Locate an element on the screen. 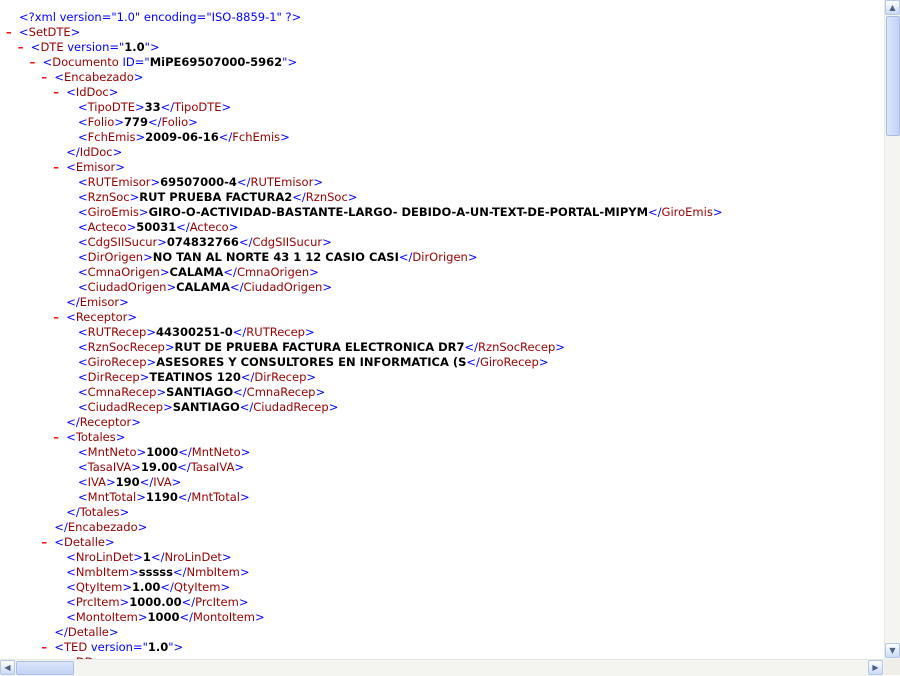 The image size is (900, 676). xml-line: <CiudadRecep>SANTIAGO</CiudadRecep> is located at coordinates (442, 407).